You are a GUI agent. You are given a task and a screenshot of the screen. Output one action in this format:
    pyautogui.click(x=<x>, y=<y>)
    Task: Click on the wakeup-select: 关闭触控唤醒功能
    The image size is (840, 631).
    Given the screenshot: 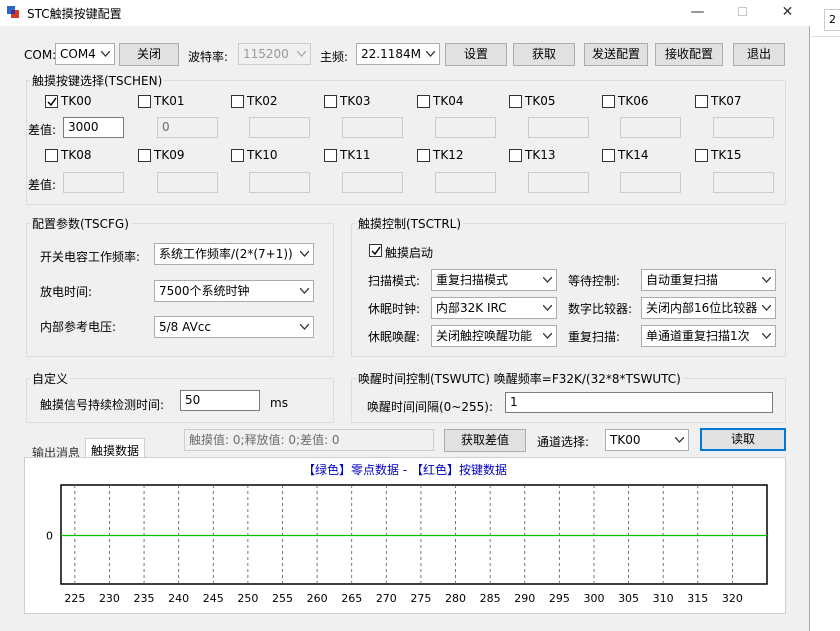 What is the action you would take?
    pyautogui.click(x=494, y=336)
    